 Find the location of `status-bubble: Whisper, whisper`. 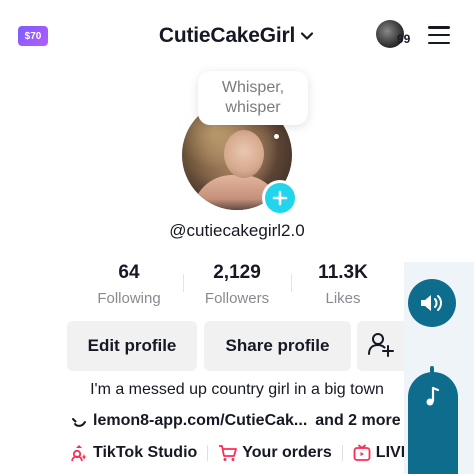

status-bubble: Whisper, whisper is located at coordinates (253, 98).